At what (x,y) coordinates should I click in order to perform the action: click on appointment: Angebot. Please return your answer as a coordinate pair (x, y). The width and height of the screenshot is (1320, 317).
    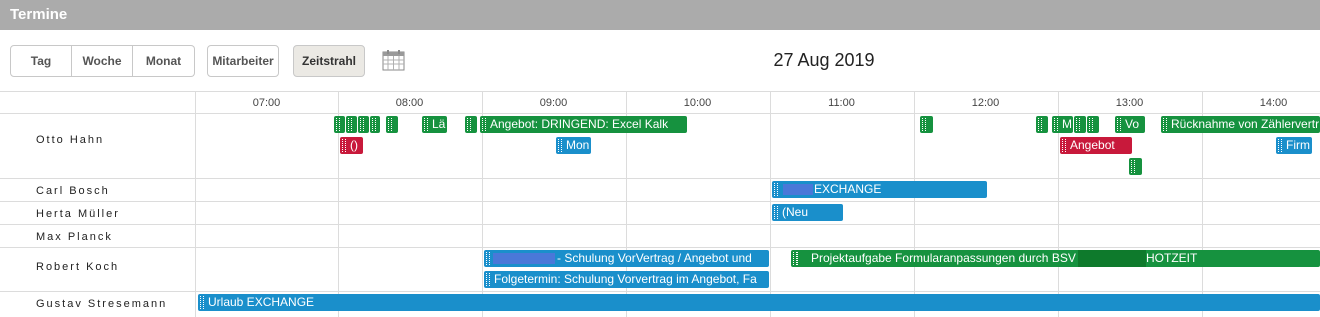
    Looking at the image, I should click on (1096, 145).